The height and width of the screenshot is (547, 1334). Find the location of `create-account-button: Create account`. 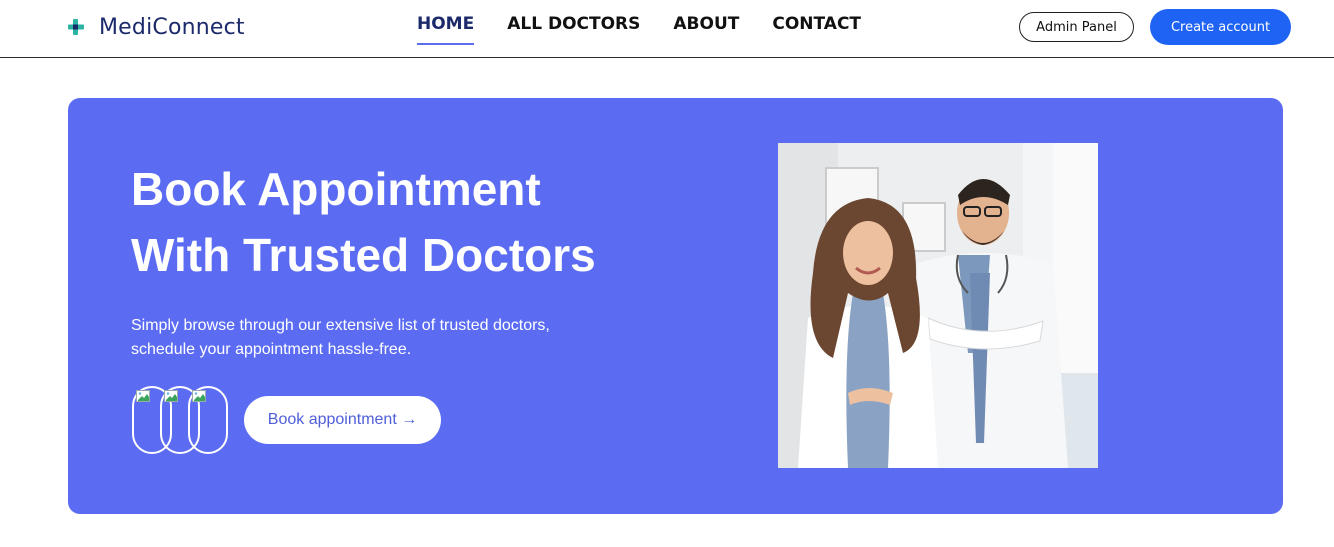

create-account-button: Create account is located at coordinates (1220, 27).